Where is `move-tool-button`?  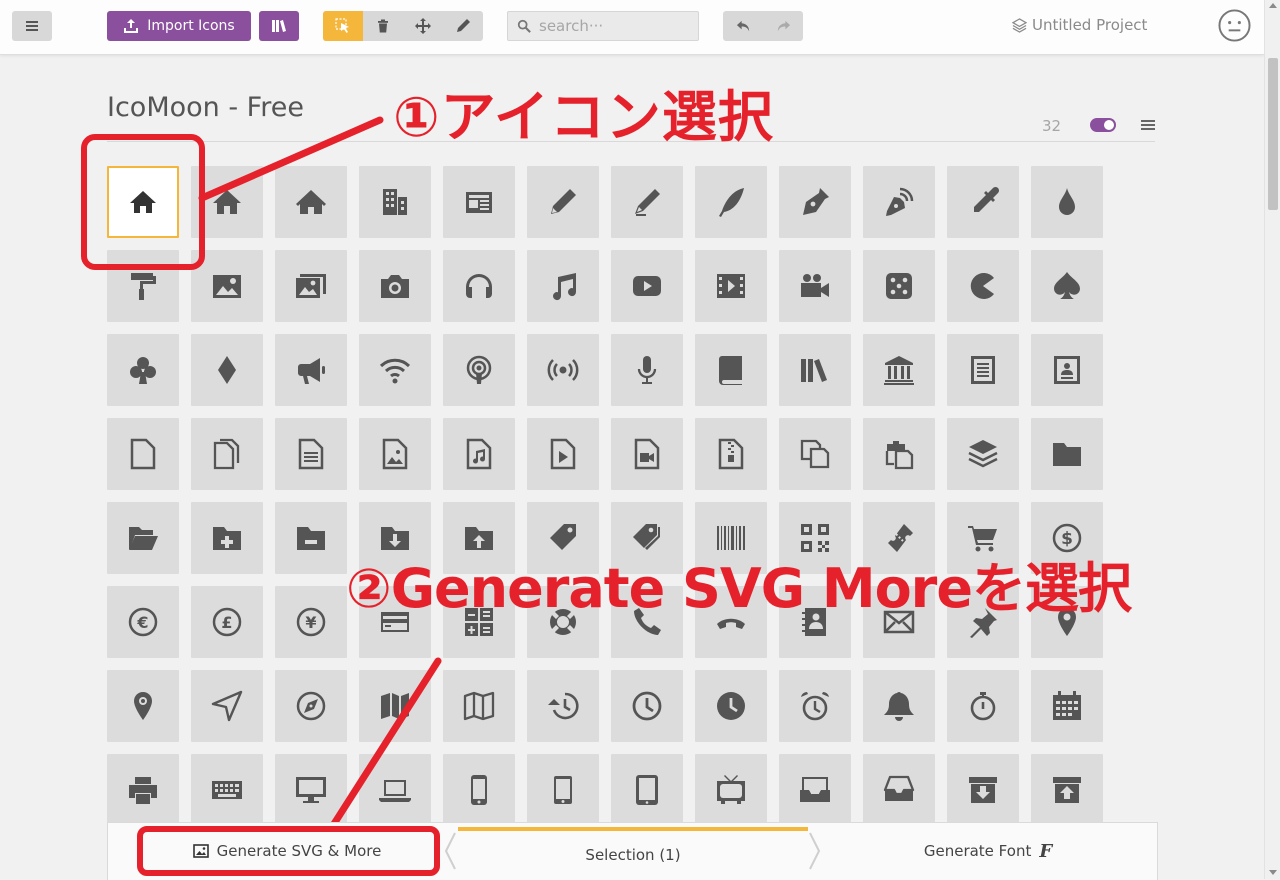 move-tool-button is located at coordinates (423, 26).